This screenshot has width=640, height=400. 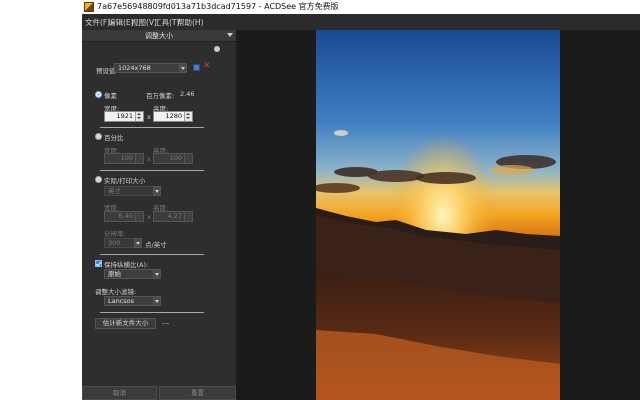 I want to click on ratio-dropdown: 原始, so click(x=132, y=274).